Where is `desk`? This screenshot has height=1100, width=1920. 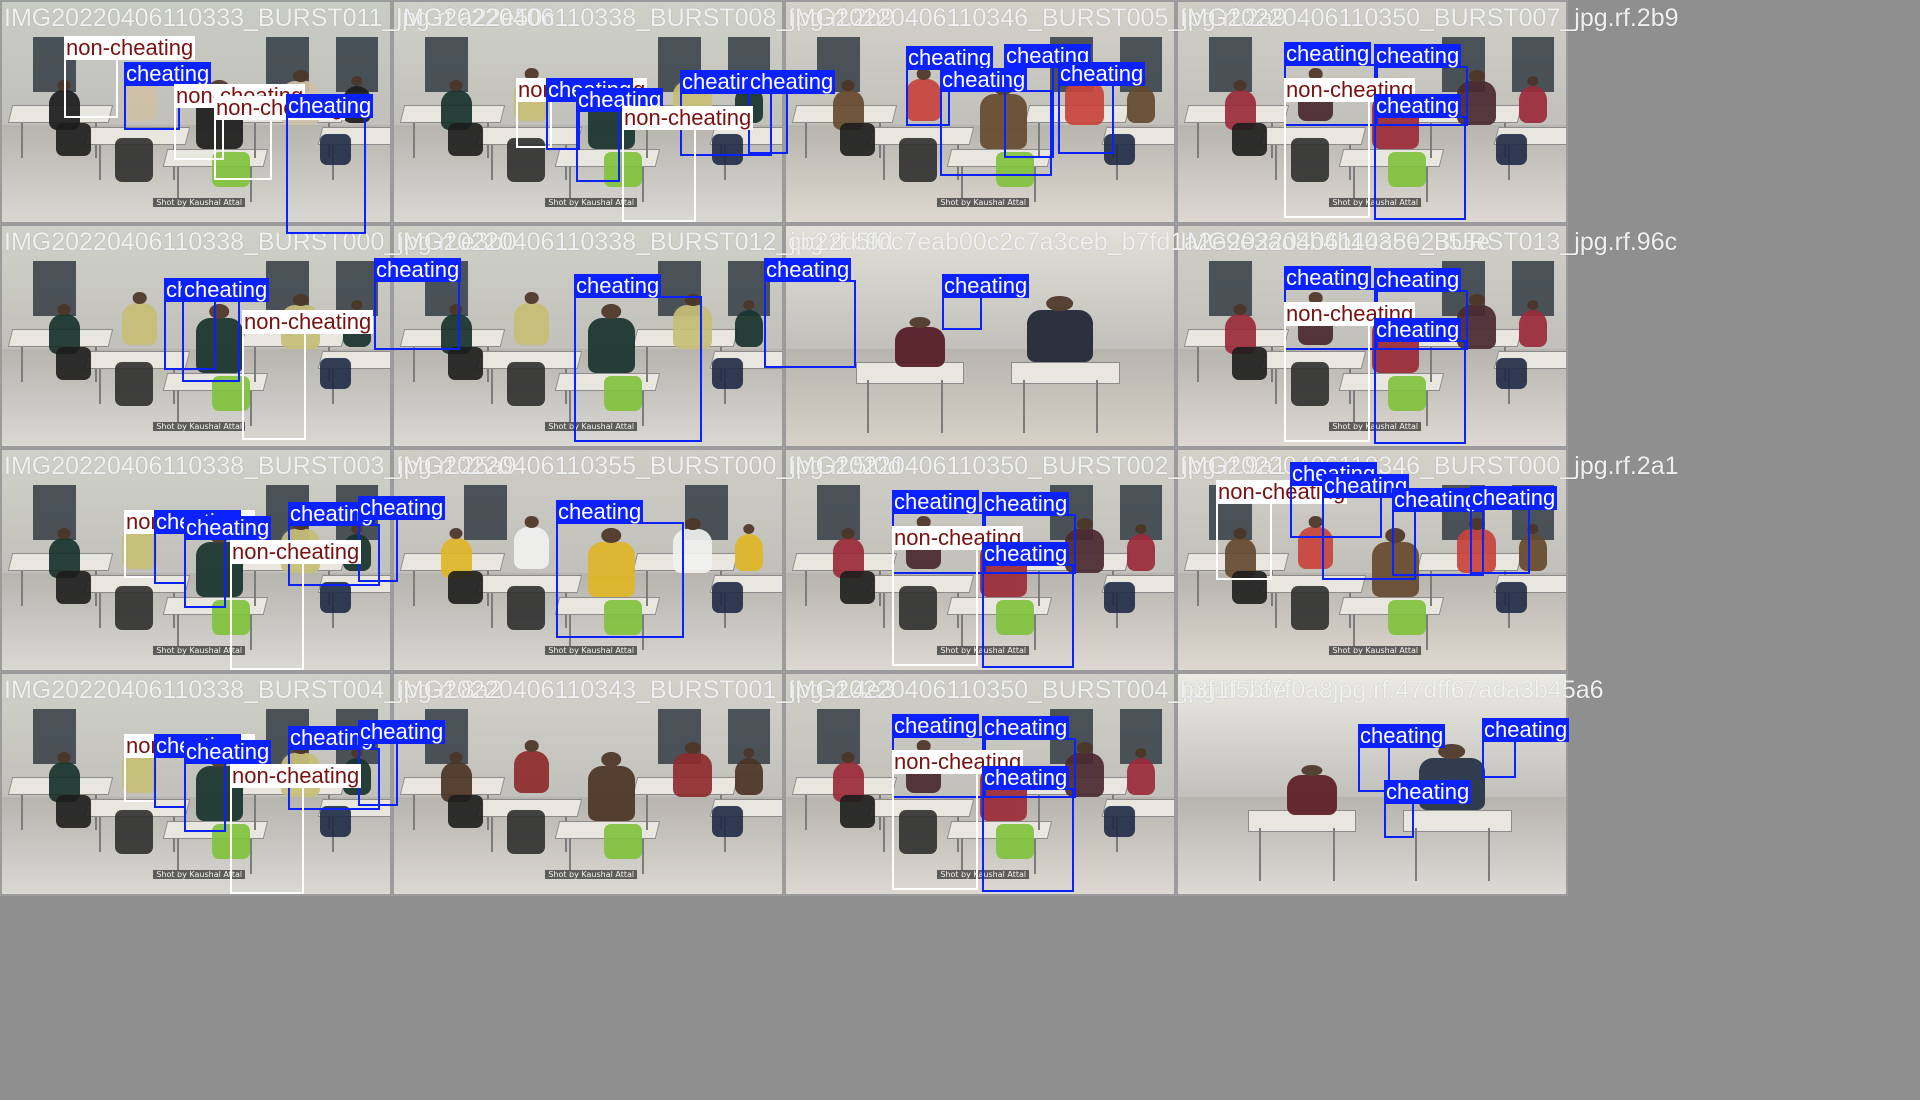 desk is located at coordinates (1457, 821).